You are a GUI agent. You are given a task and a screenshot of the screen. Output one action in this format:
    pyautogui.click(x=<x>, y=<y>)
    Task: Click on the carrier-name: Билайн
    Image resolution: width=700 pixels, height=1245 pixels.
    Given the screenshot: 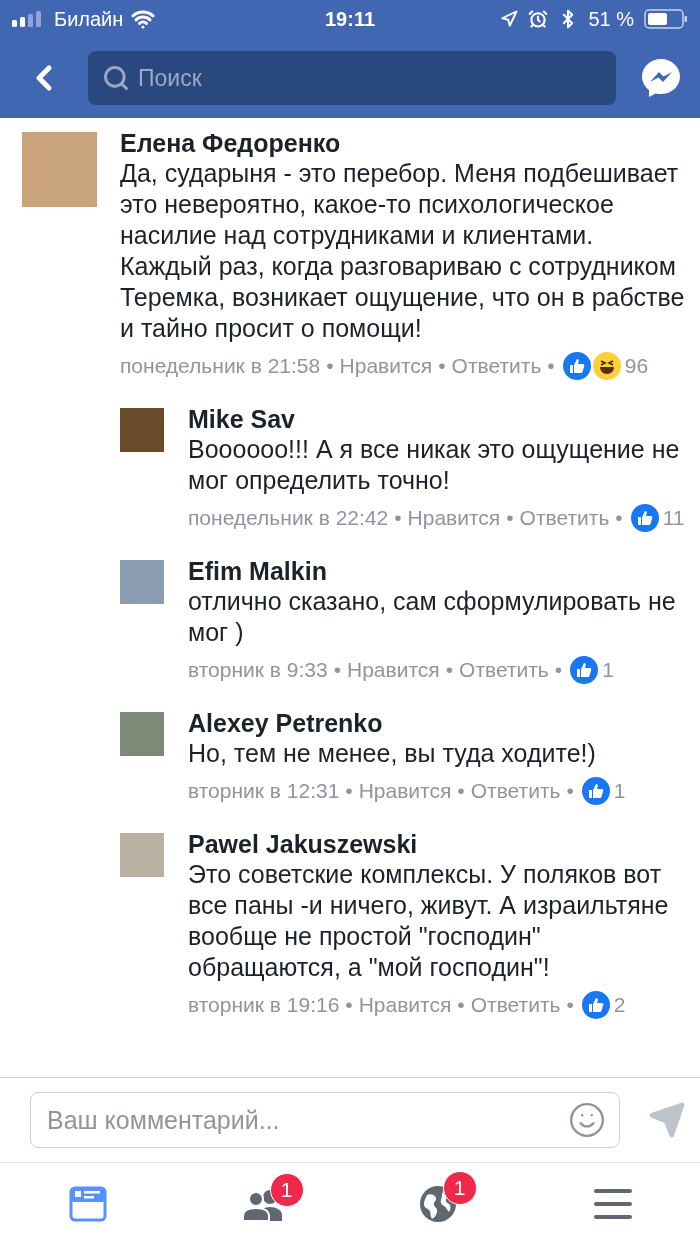 What is the action you would take?
    pyautogui.click(x=89, y=19)
    